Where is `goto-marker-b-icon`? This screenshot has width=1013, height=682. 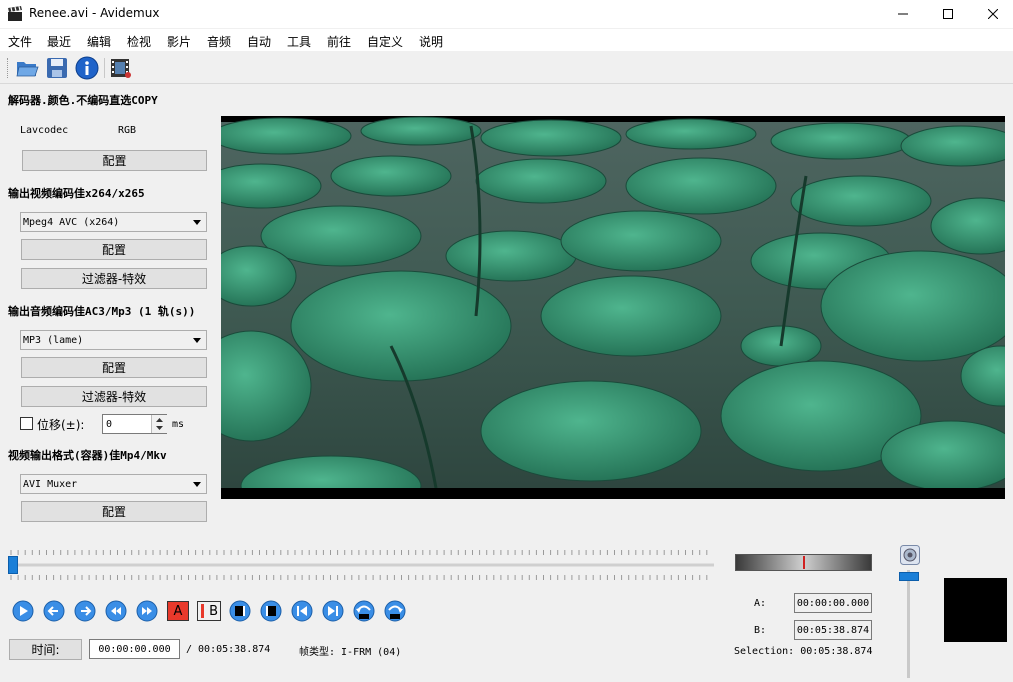
goto-marker-b-icon is located at coordinates (271, 611).